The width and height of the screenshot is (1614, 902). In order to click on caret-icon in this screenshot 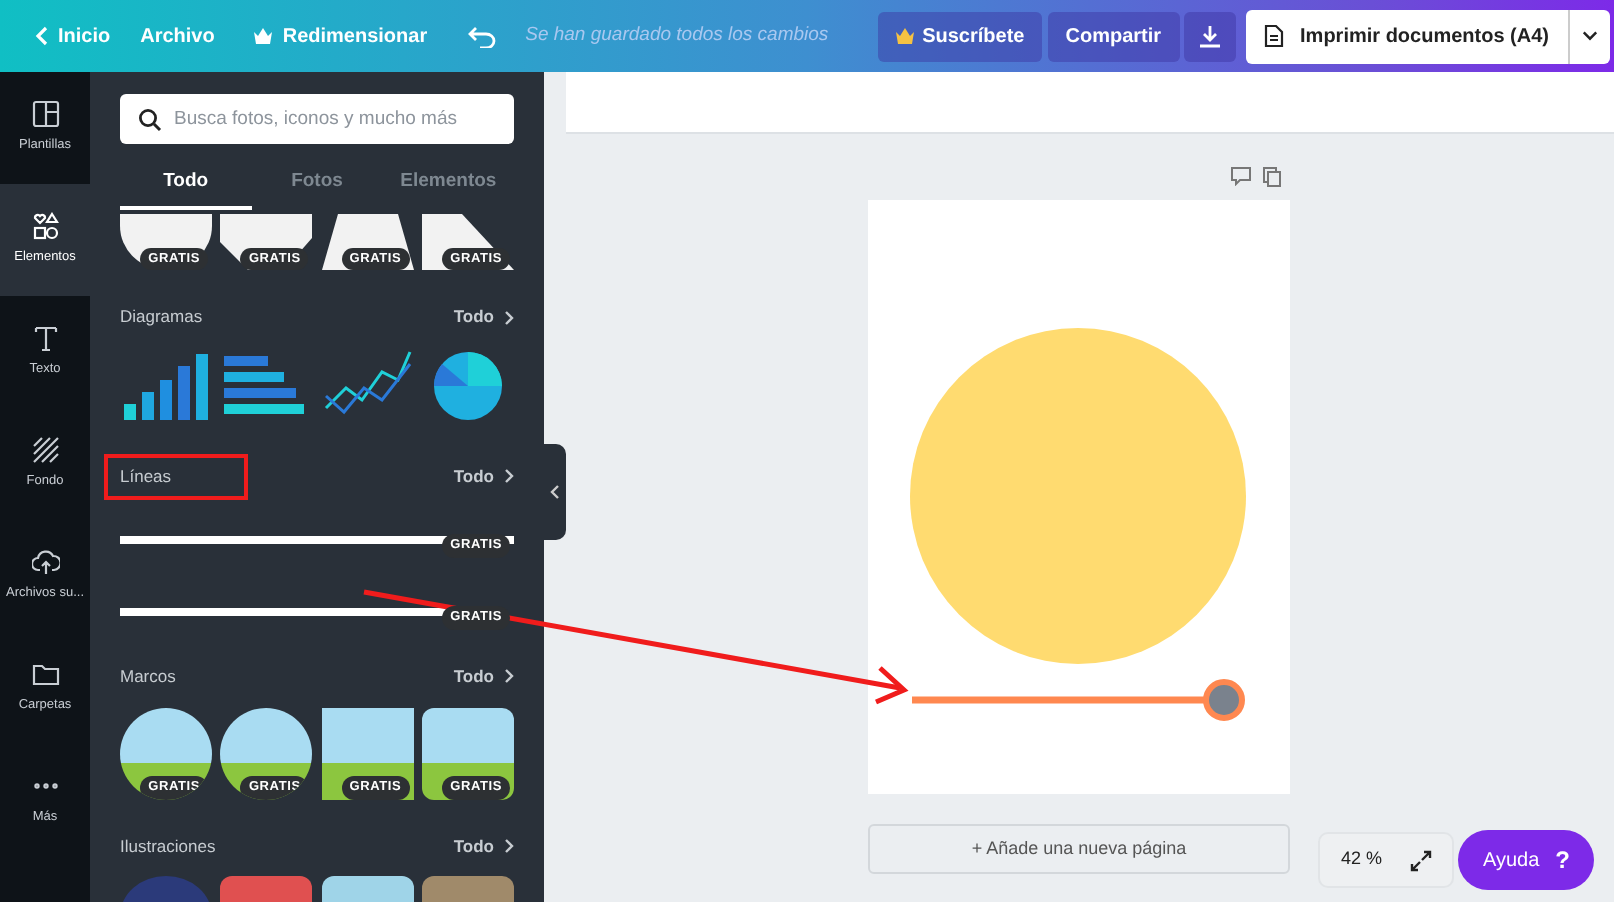, I will do `click(1589, 36)`.